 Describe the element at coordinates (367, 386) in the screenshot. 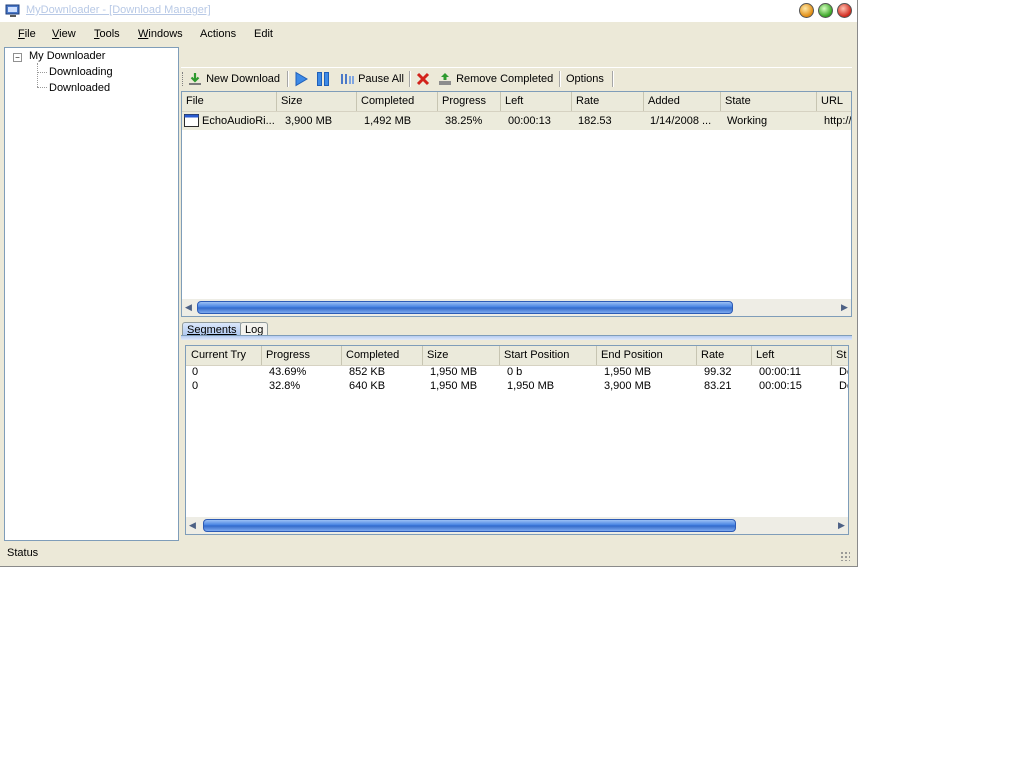

I see `cell-completed: 640 KB` at that location.